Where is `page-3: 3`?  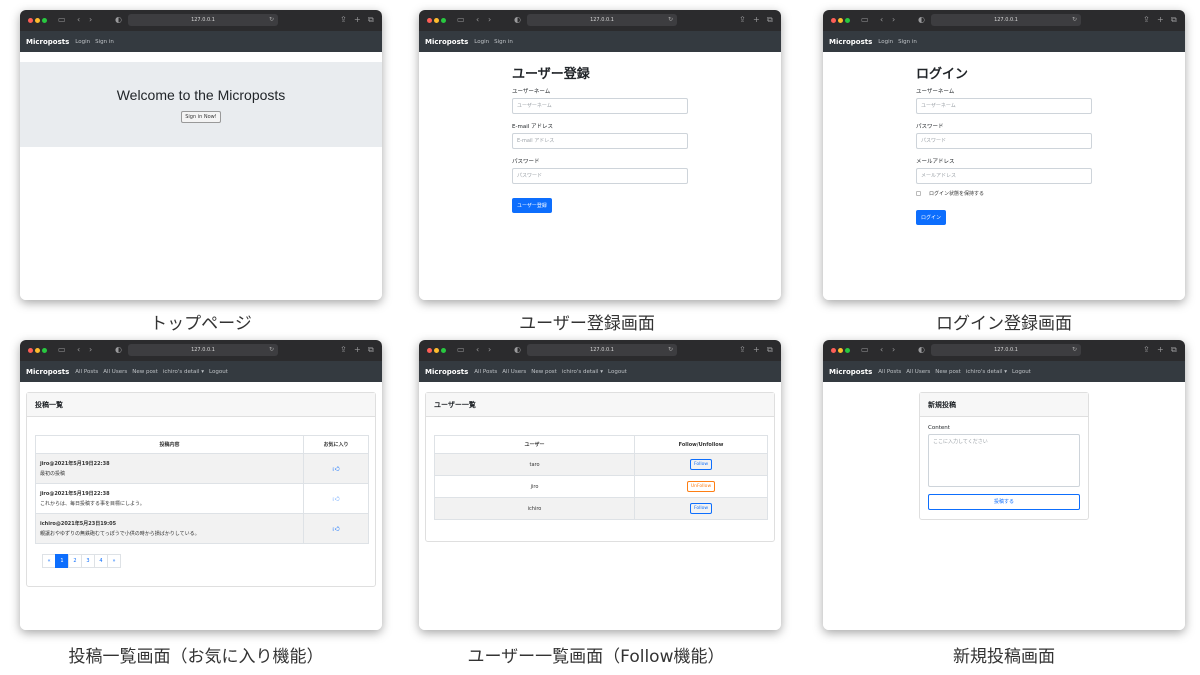
page-3: 3 is located at coordinates (88, 561).